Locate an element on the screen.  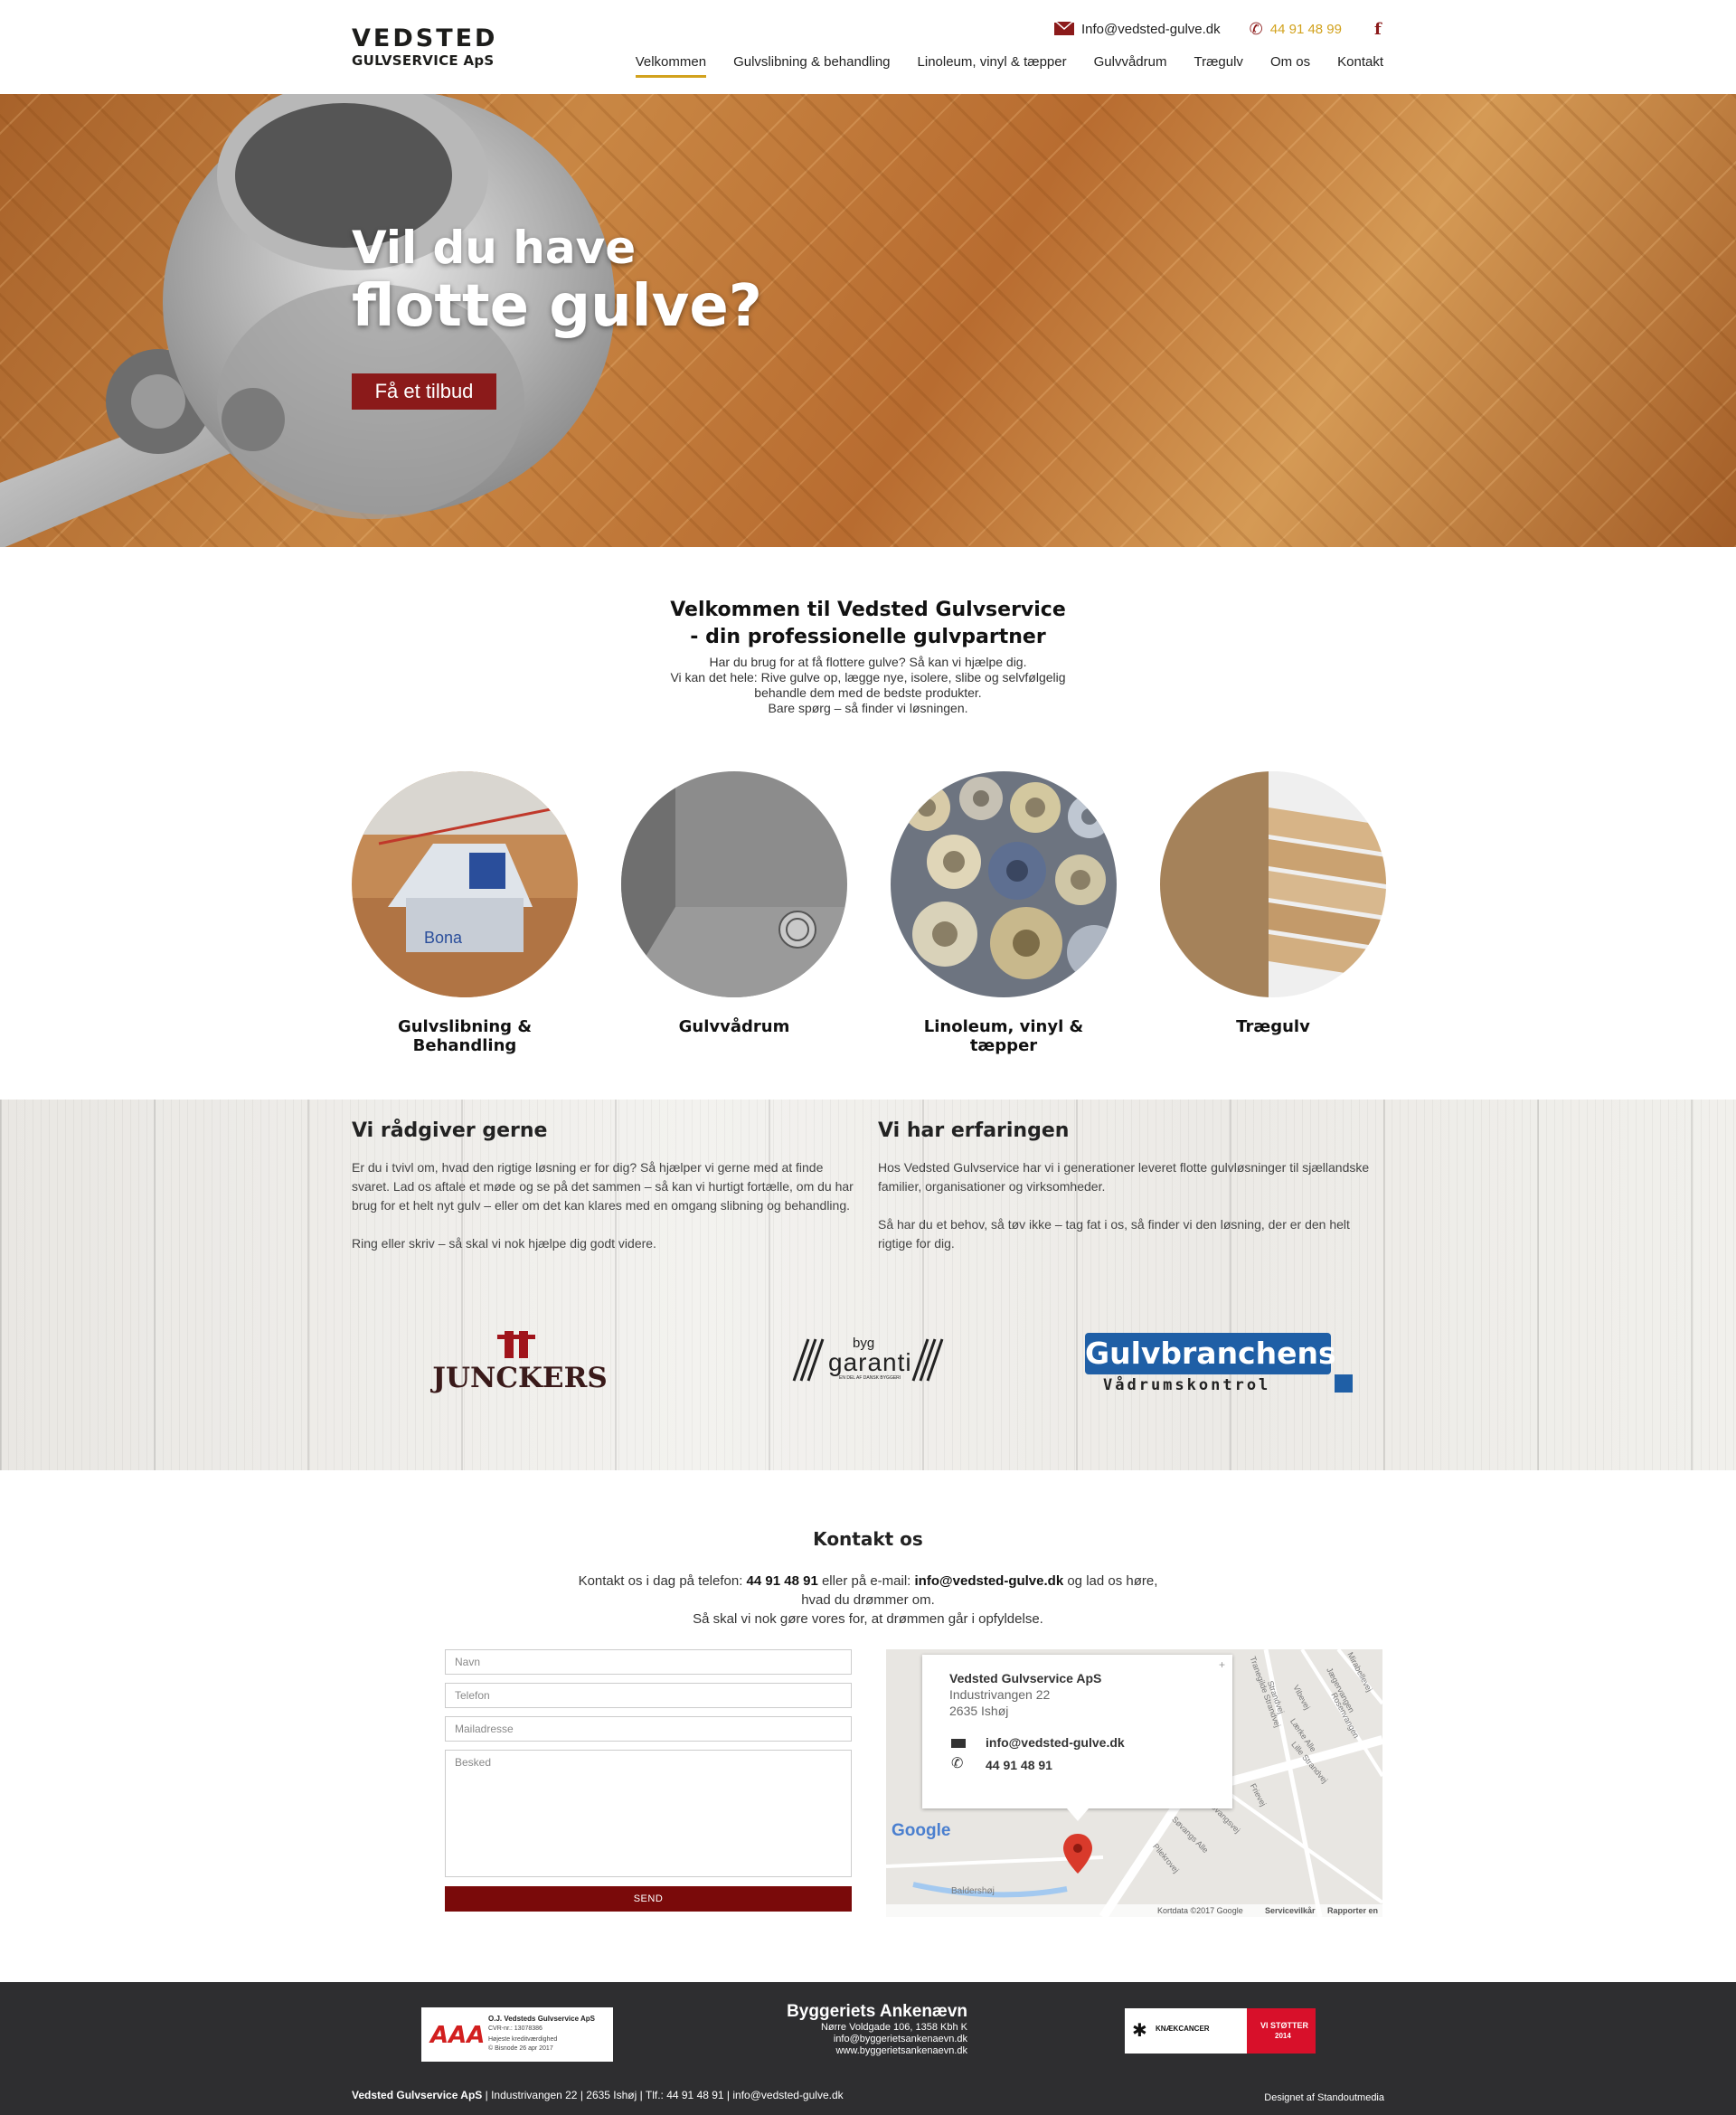
nav-traegulv: Trægulv is located at coordinates (1218, 66).